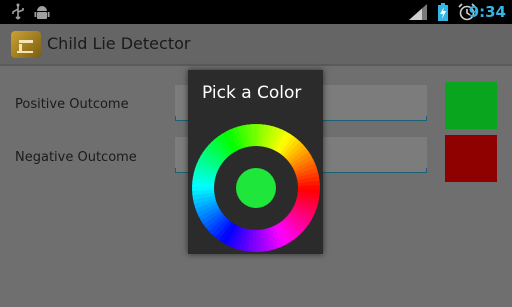  What do you see at coordinates (72, 104) in the screenshot?
I see `positive-outcome-label: Positive Outcome` at bounding box center [72, 104].